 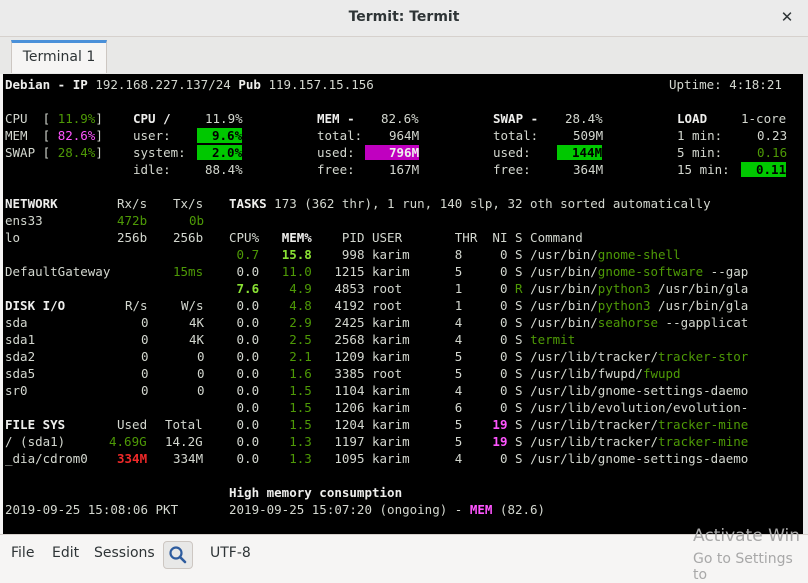 I want to click on mem-free-value: 167M, so click(x=404, y=169).